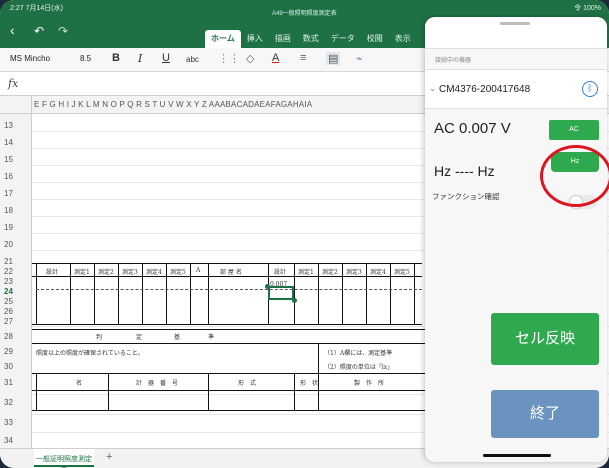 The image size is (609, 468). What do you see at coordinates (8, 281) in the screenshot?
I see `row-number: 23` at bounding box center [8, 281].